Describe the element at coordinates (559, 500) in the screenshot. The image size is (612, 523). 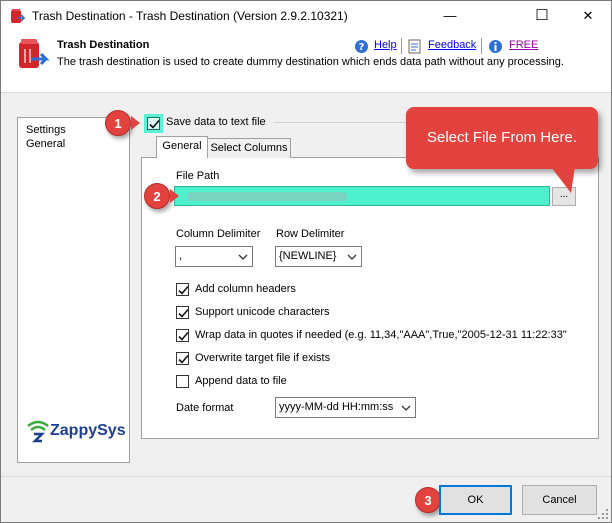
I see `cancel-button: Cancel` at that location.